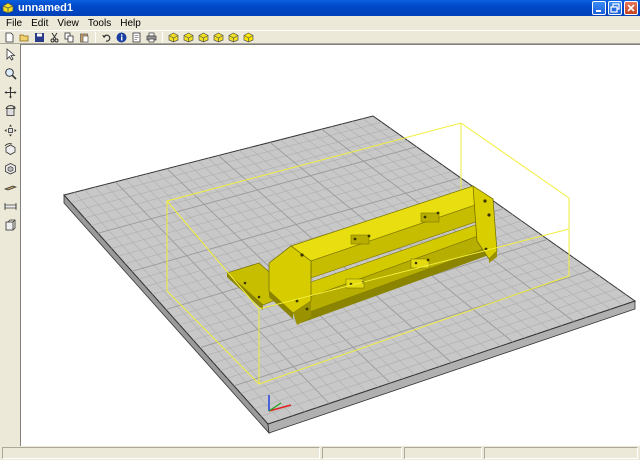  I want to click on menu-help: Help, so click(130, 23).